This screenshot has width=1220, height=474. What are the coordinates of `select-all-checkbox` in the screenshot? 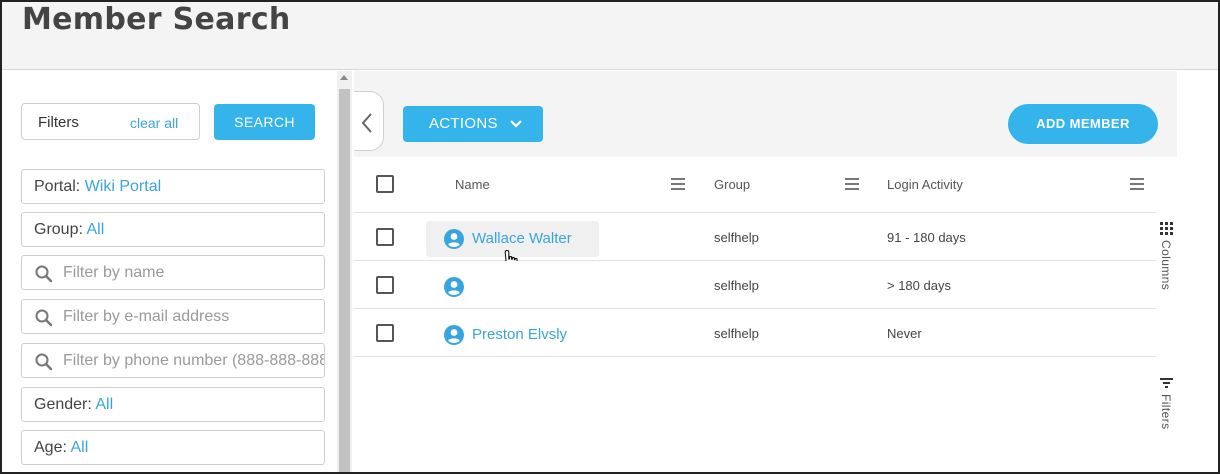 It's located at (385, 184).